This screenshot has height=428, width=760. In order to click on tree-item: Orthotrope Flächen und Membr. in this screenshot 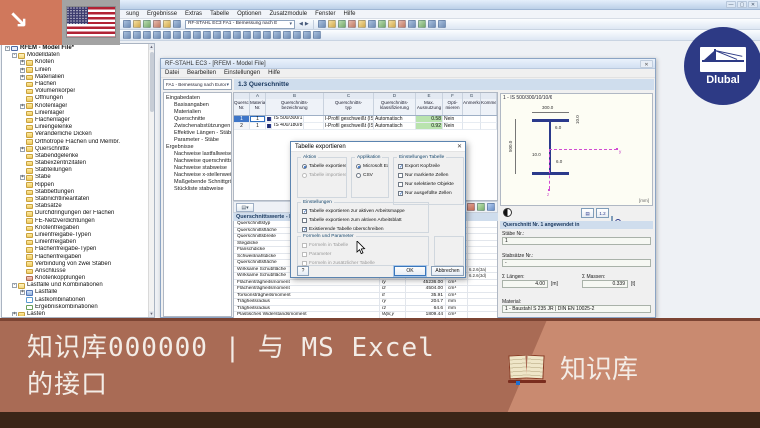, I will do `click(75, 141)`.